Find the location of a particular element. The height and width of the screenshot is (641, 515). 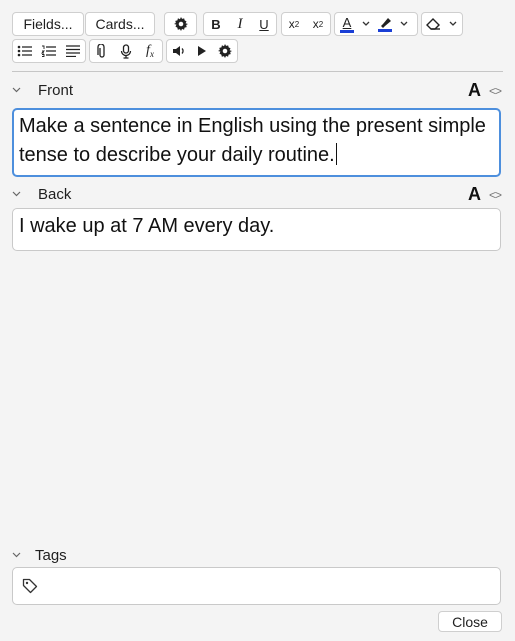

subscript-icon: x2 is located at coordinates (318, 24).